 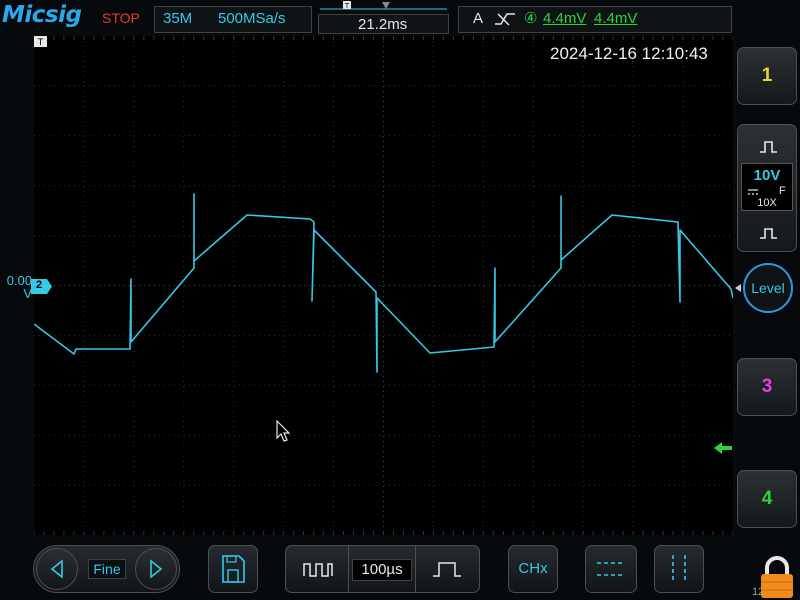 I want to click on level-label: Level, so click(x=768, y=288).